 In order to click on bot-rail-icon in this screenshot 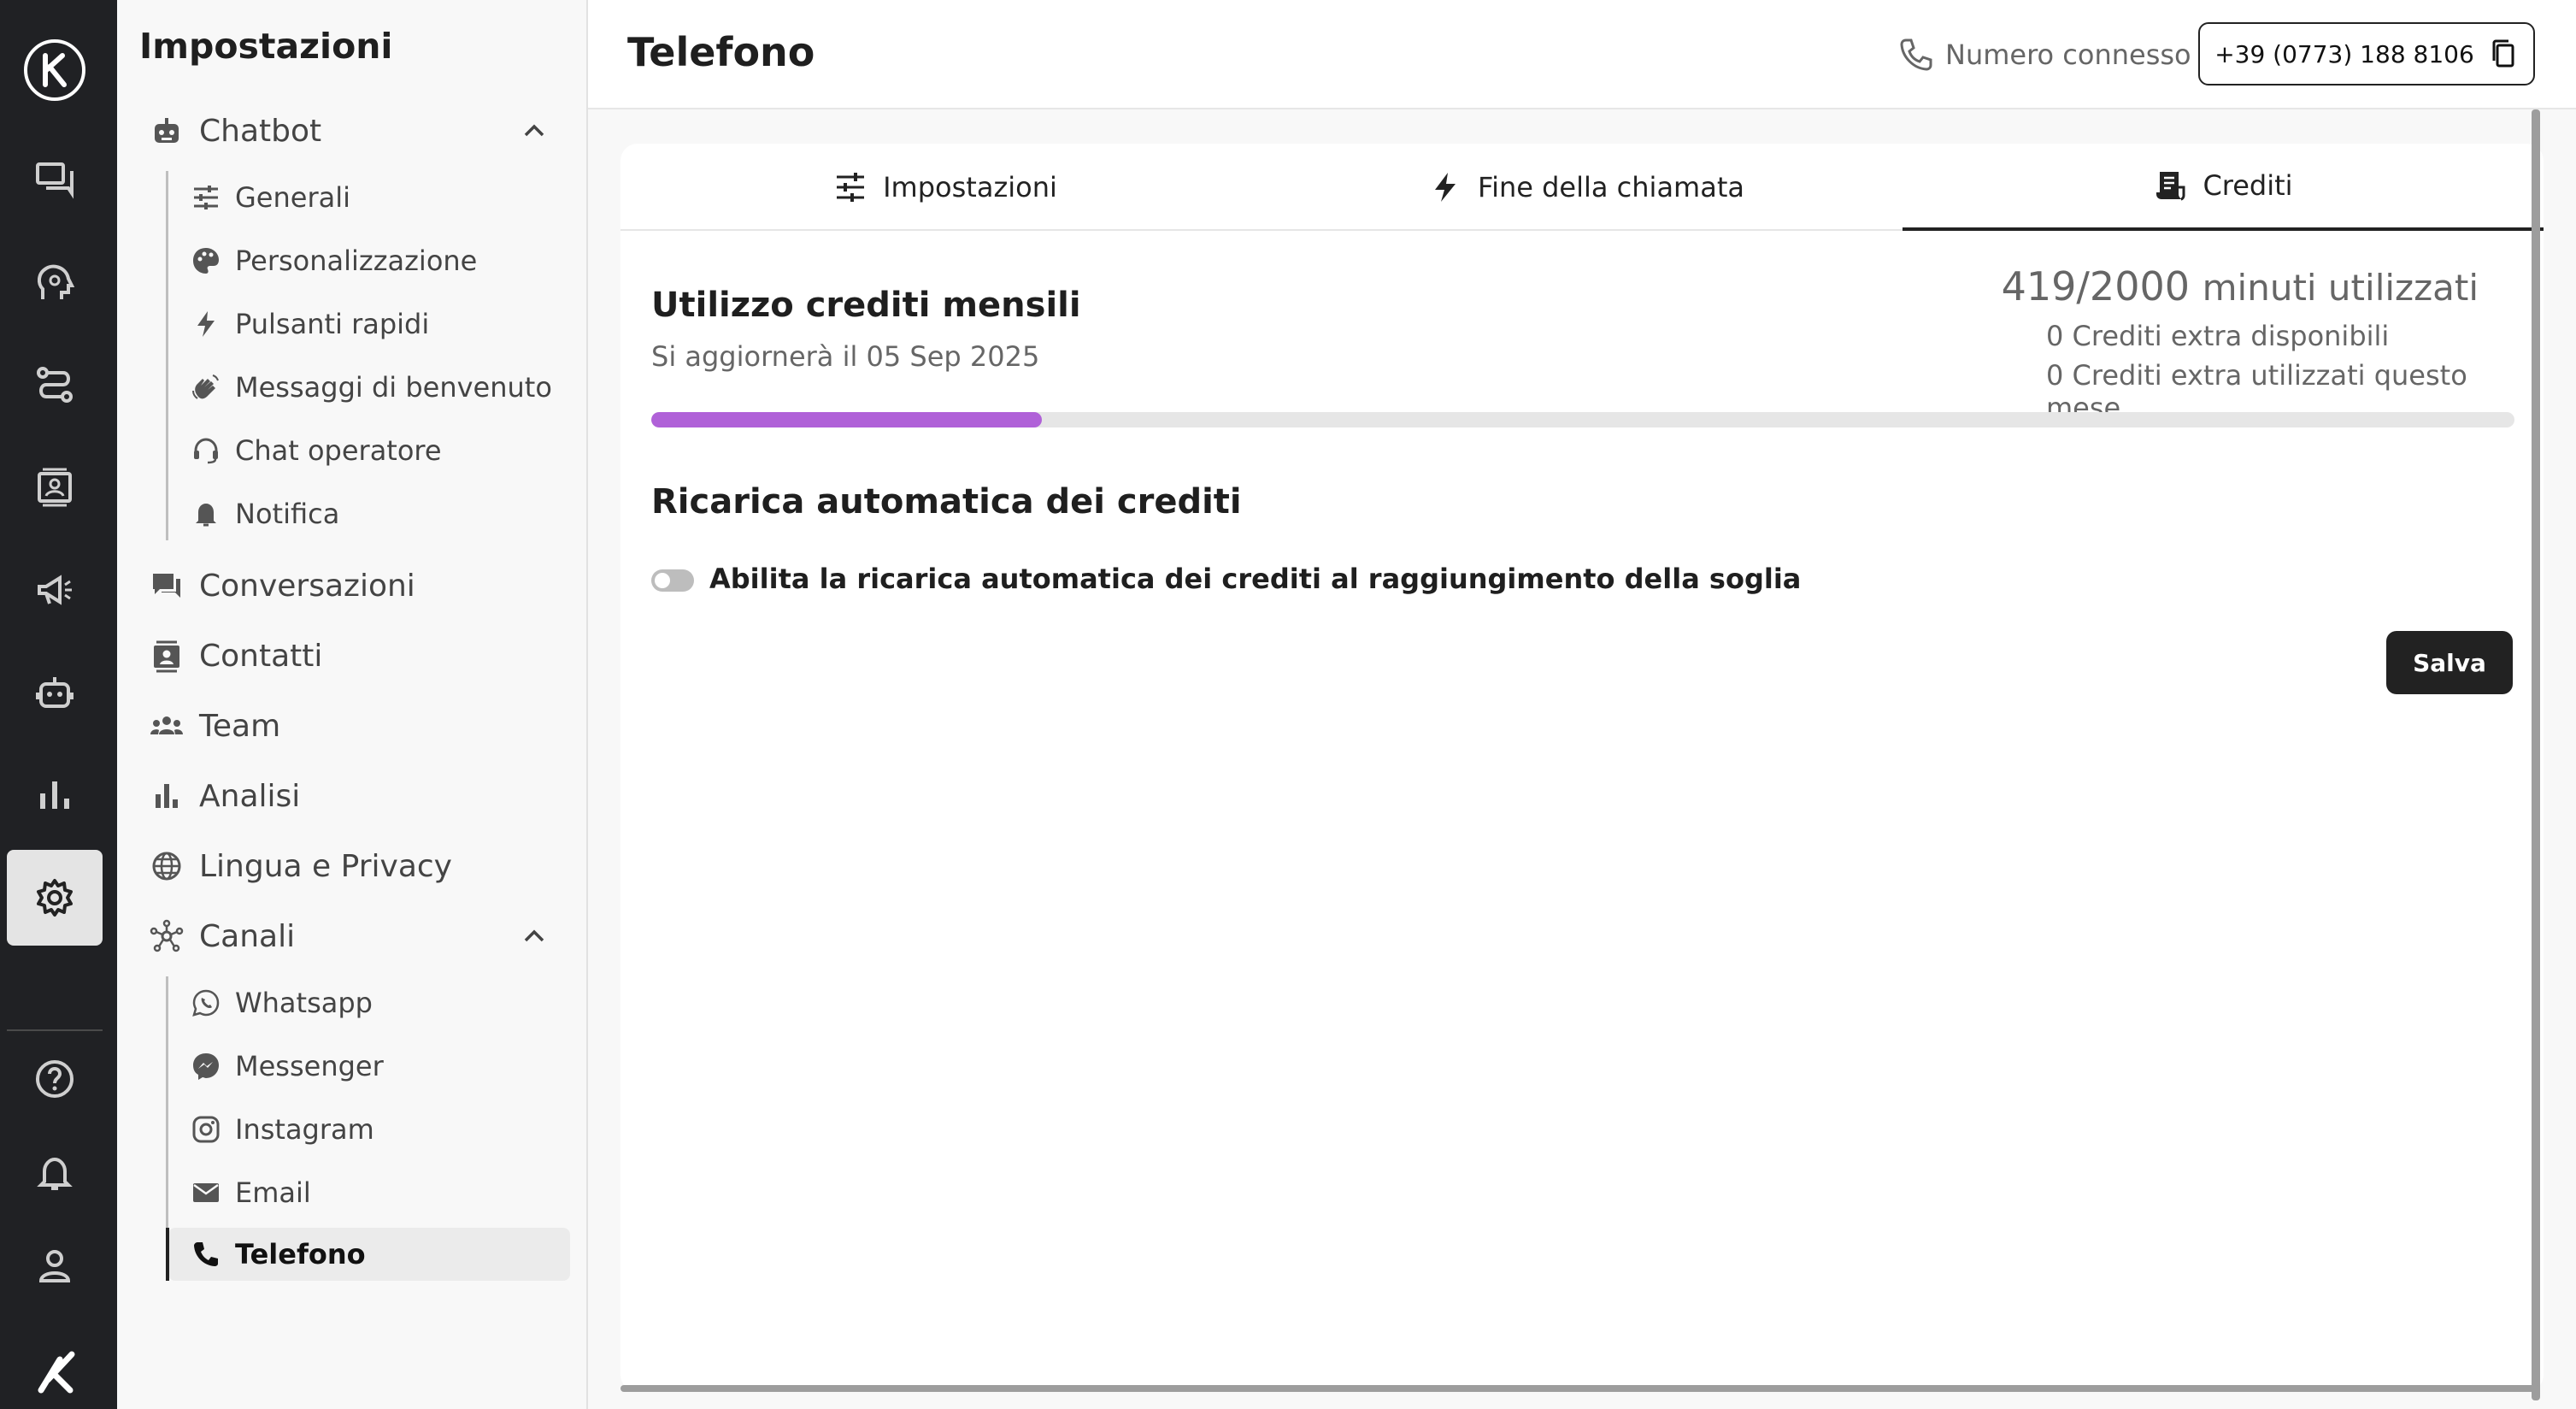, I will do `click(55, 692)`.